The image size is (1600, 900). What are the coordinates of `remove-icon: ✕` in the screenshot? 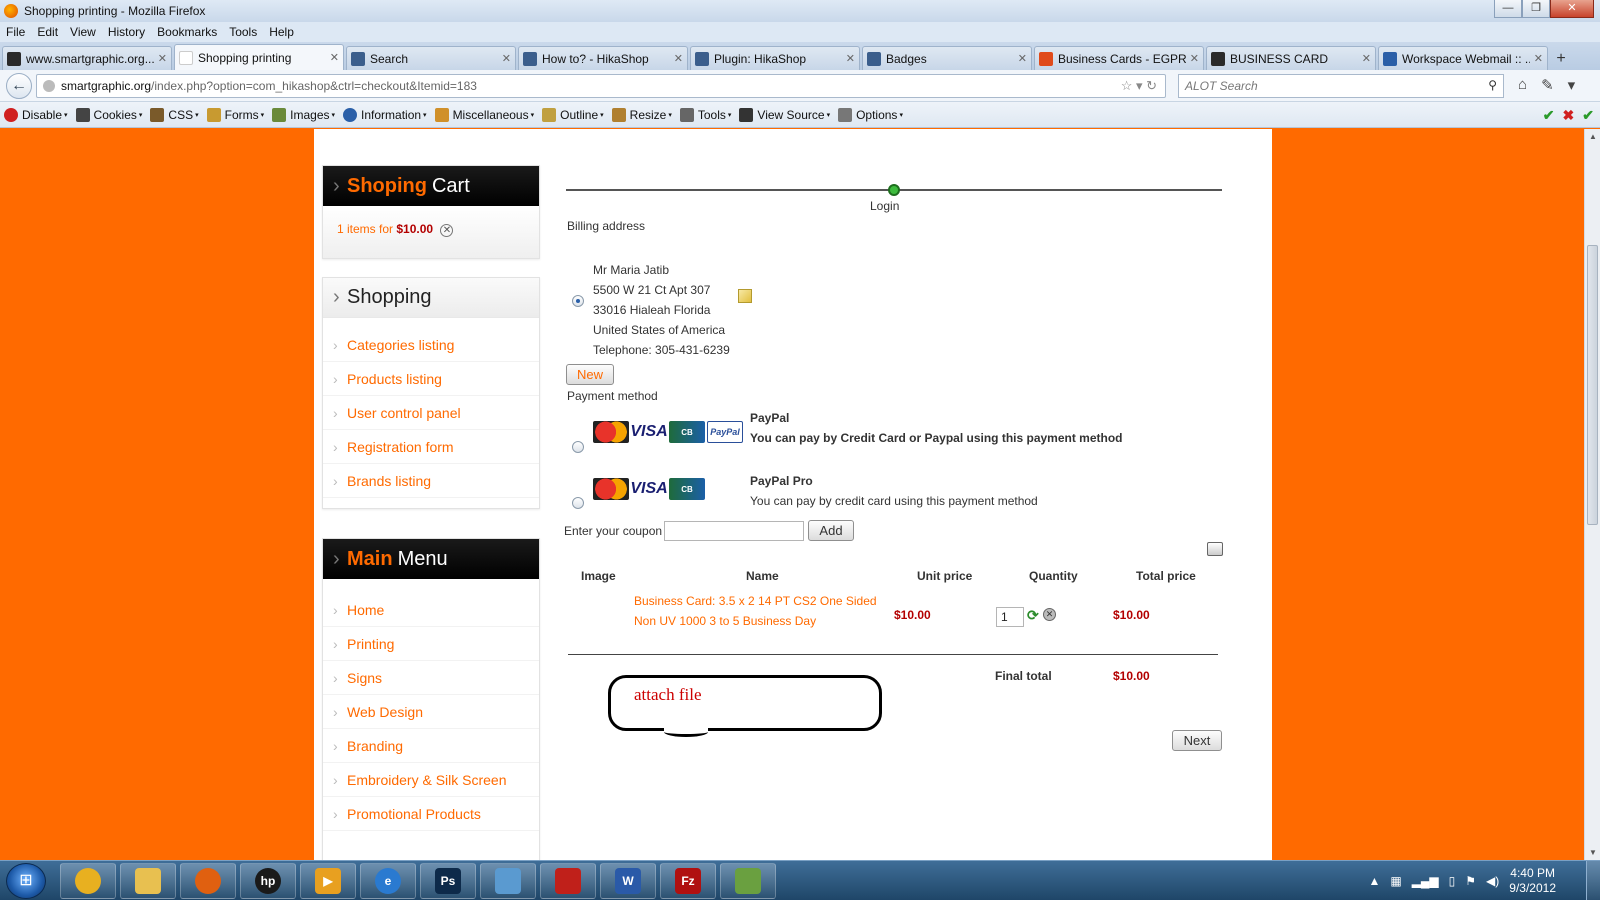 It's located at (447, 230).